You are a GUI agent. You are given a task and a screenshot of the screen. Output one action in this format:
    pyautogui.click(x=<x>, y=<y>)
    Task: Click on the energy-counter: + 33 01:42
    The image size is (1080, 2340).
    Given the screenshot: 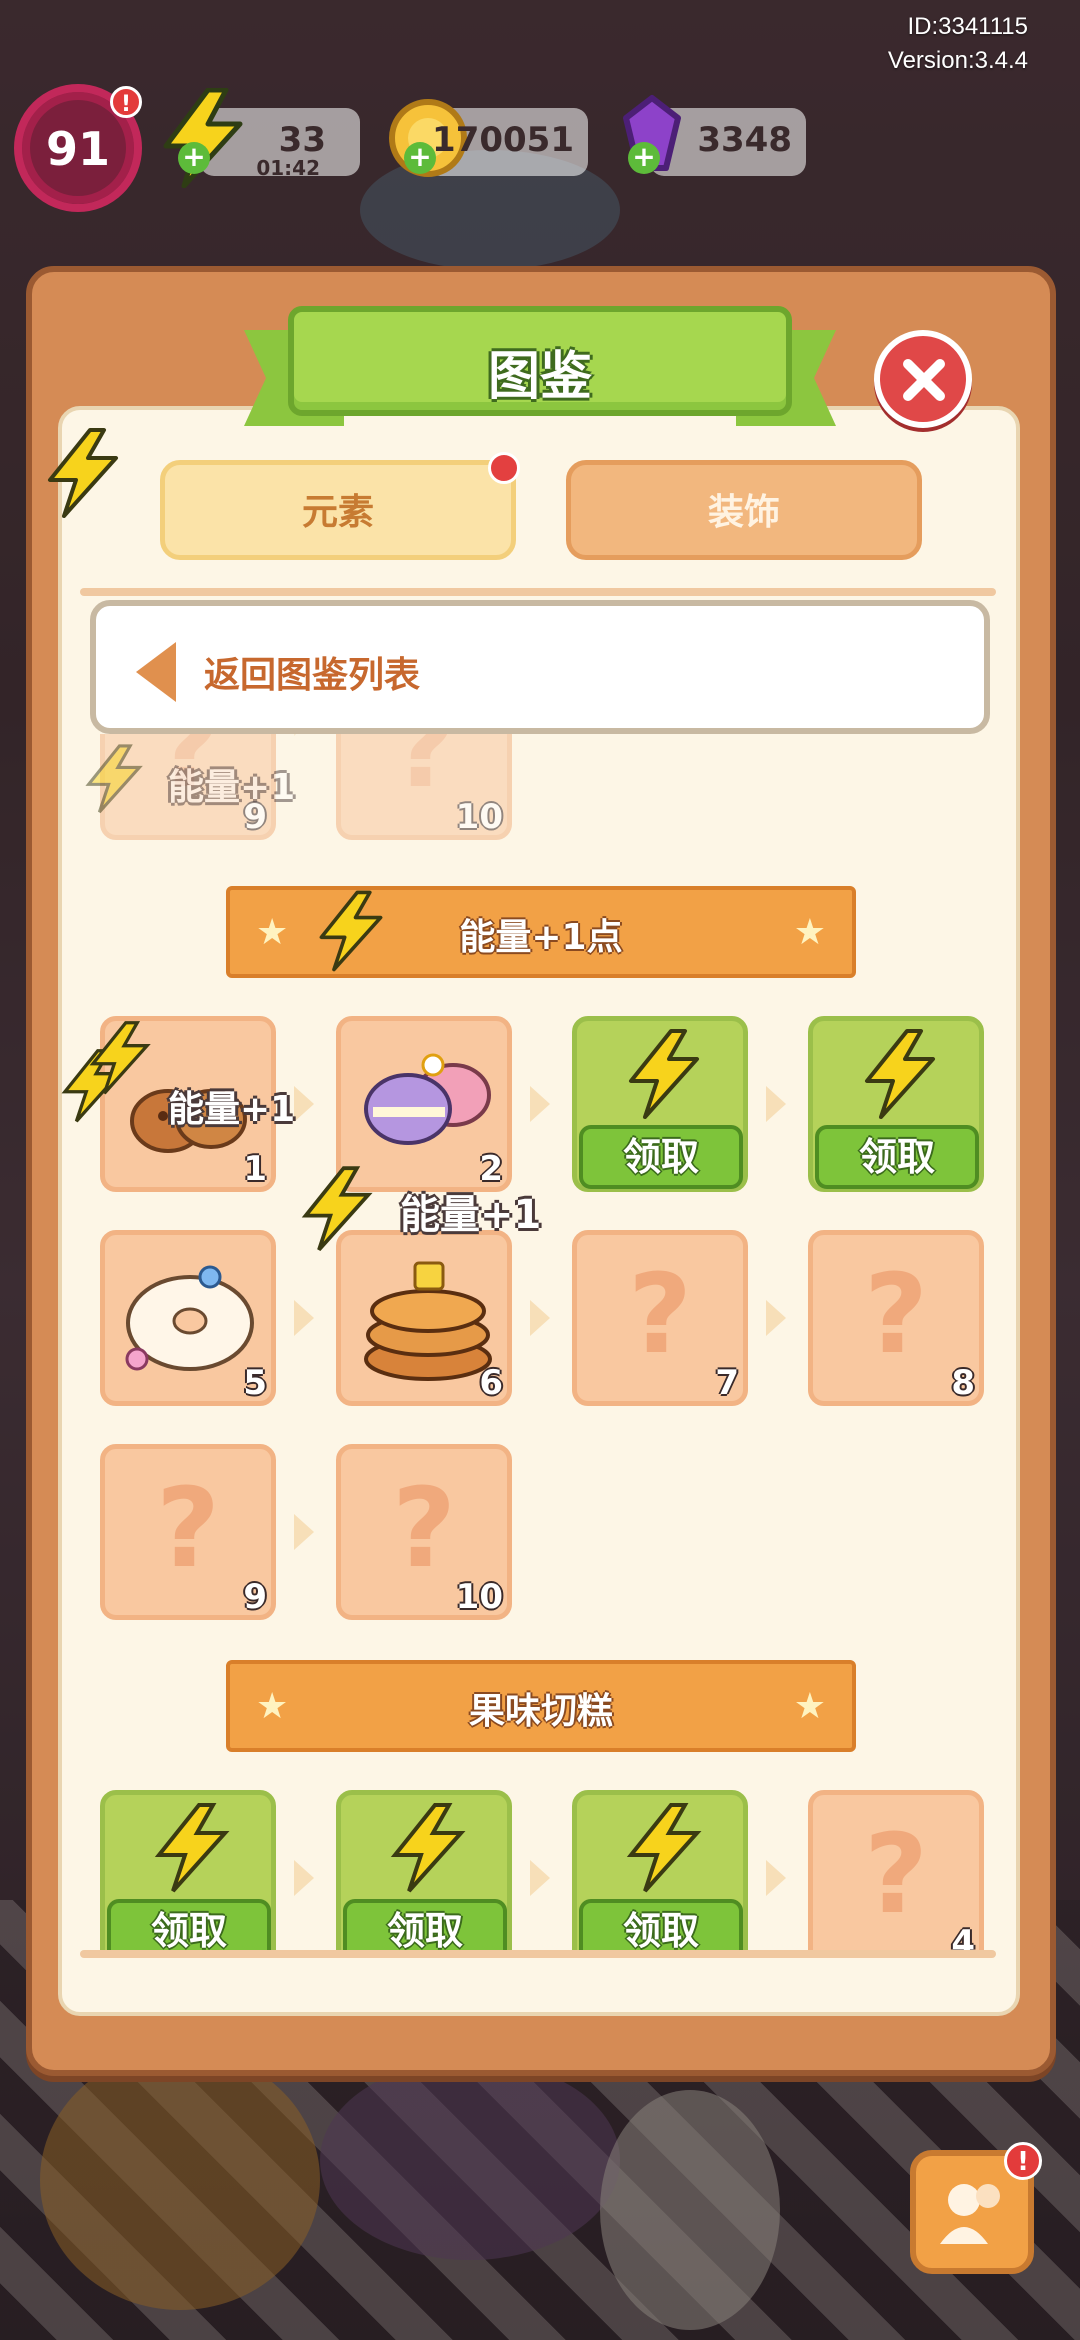 What is the action you would take?
    pyautogui.click(x=261, y=138)
    